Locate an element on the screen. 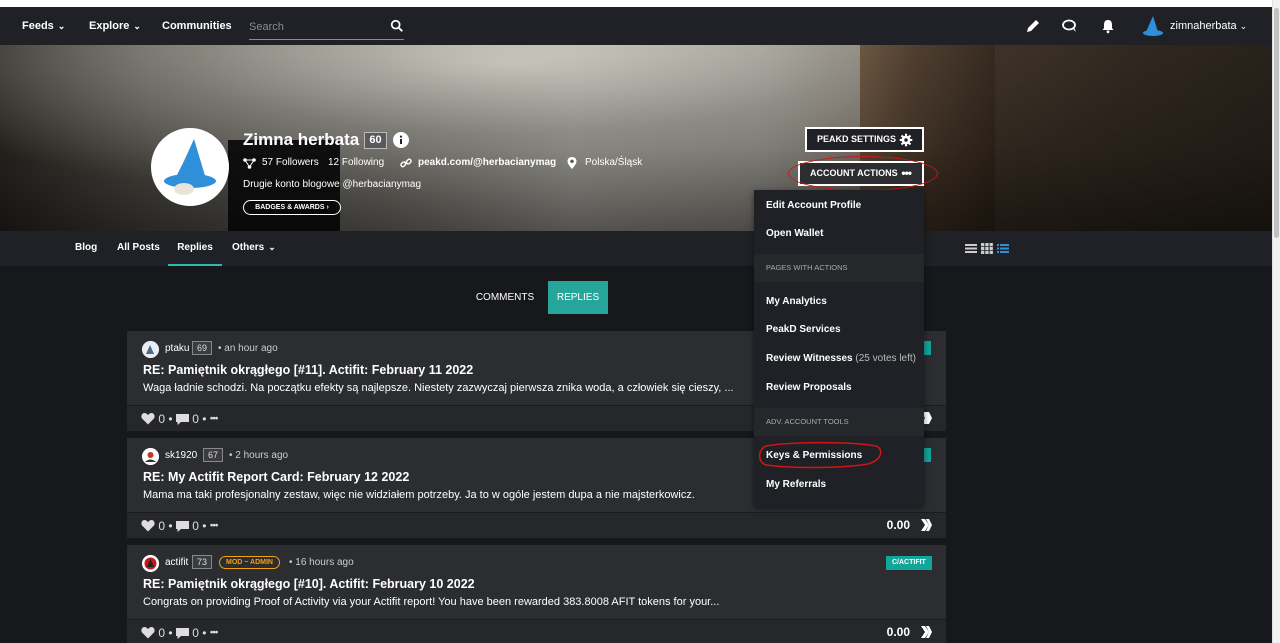 This screenshot has height=643, width=1280. pencil-icon is located at coordinates (1033, 26).